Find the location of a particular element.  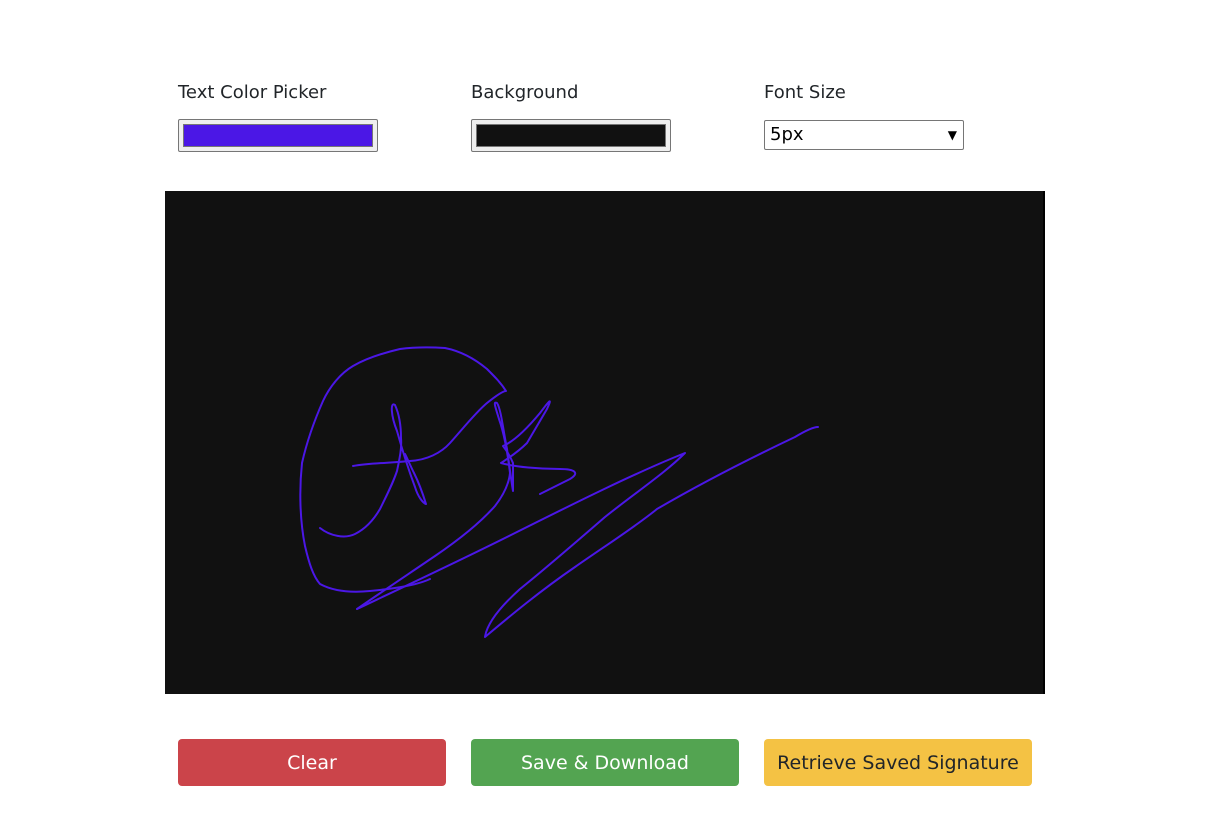

text-color-picker is located at coordinates (278, 135).